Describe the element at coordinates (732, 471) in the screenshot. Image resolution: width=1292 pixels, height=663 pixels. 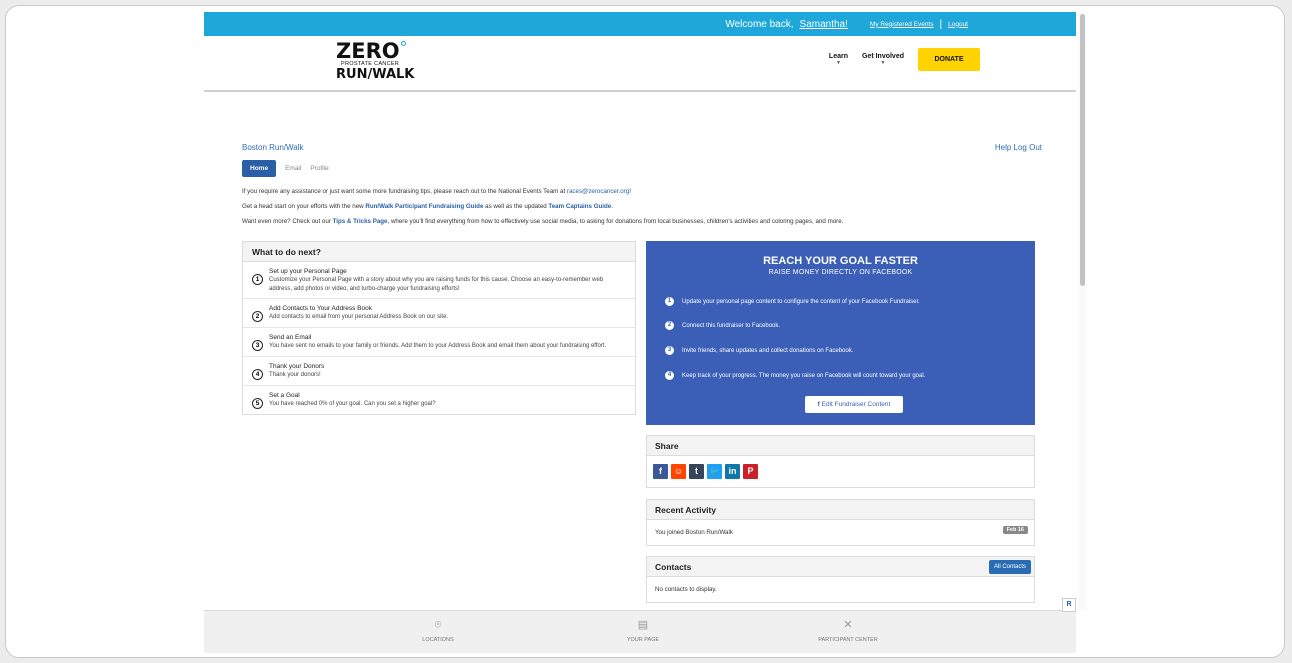
I see `linkedin-icon: in` at that location.